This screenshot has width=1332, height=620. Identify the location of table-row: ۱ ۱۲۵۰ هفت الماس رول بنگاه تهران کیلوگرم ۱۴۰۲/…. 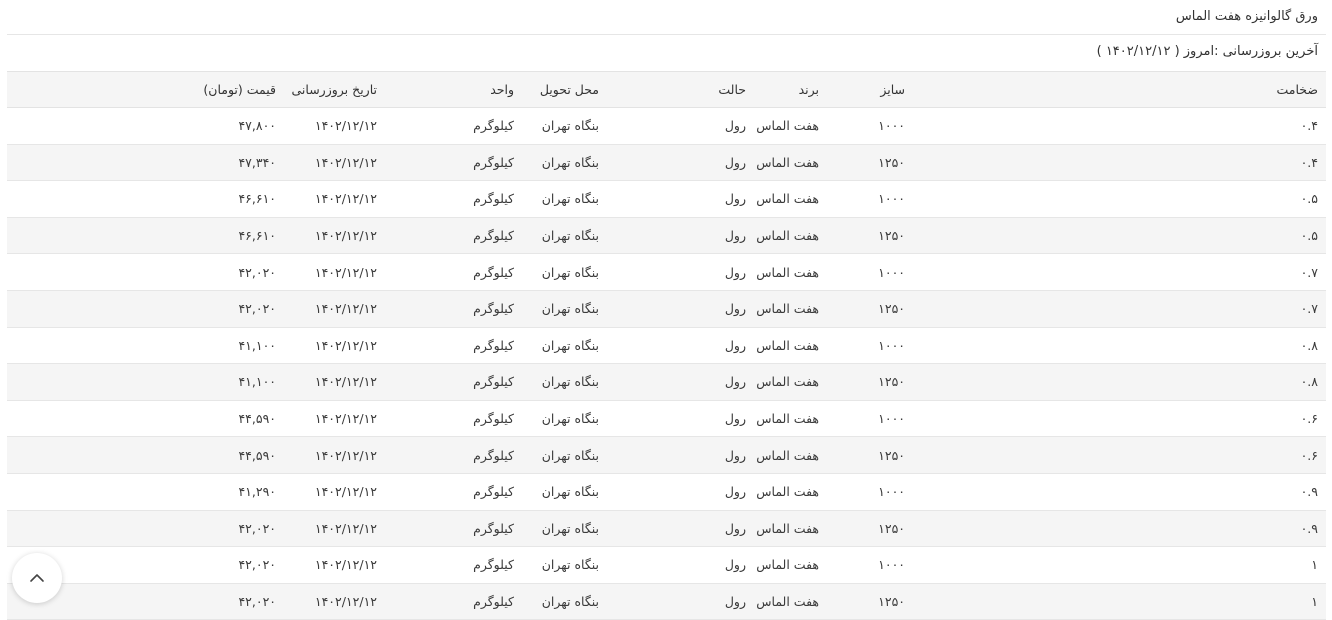
(666, 601).